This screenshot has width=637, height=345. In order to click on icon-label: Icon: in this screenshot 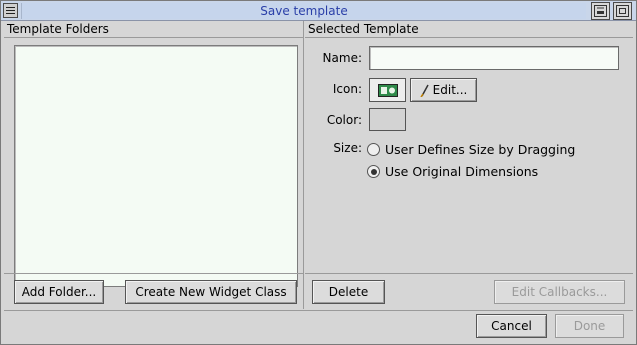, I will do `click(347, 89)`.